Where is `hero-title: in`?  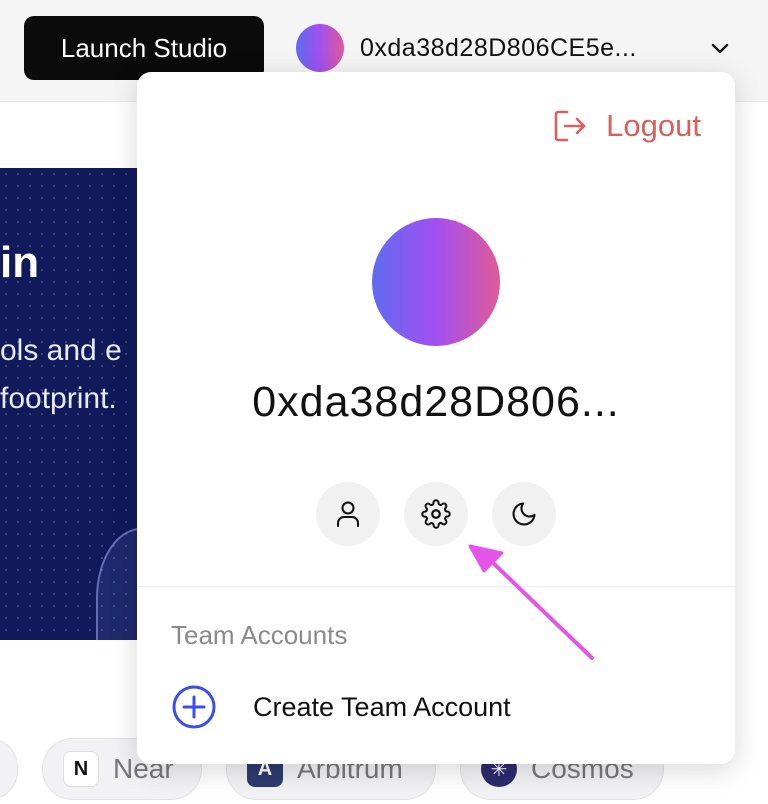 hero-title: in is located at coordinates (20, 262).